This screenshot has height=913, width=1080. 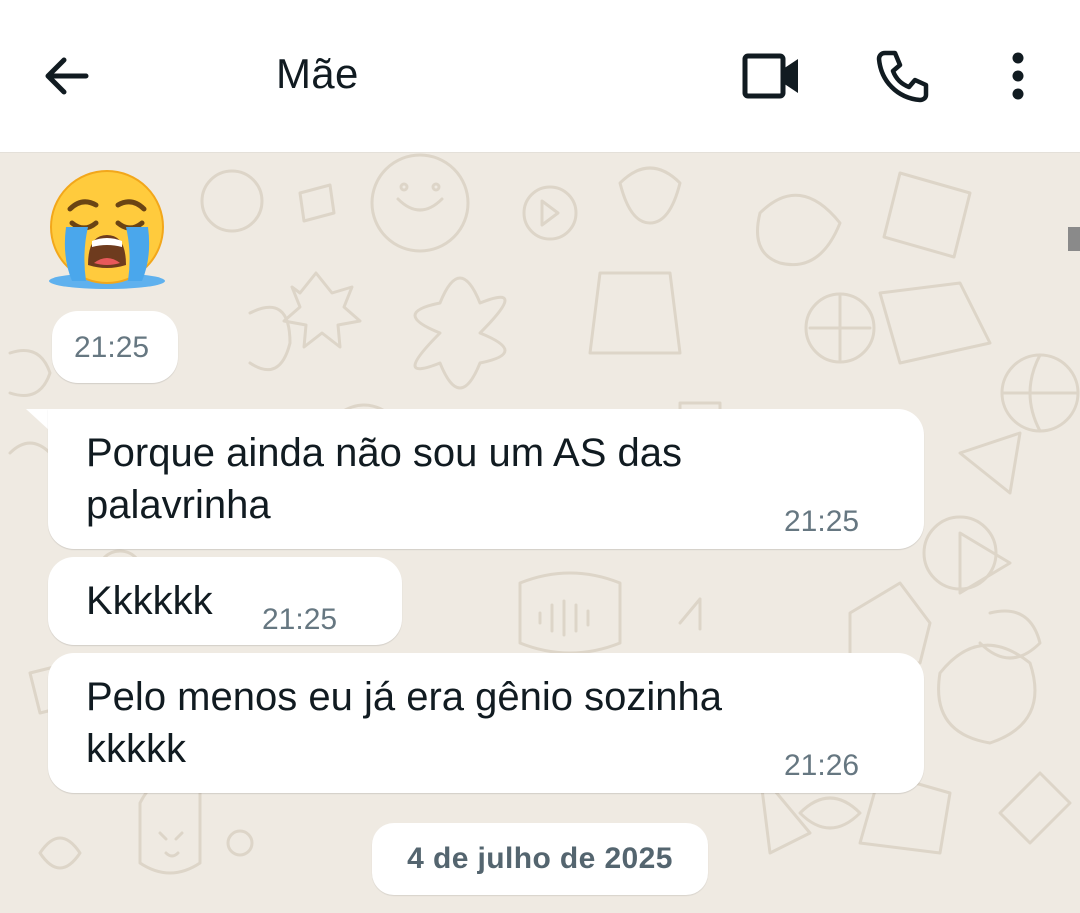 I want to click on bubble-tail, so click(x=38, y=420).